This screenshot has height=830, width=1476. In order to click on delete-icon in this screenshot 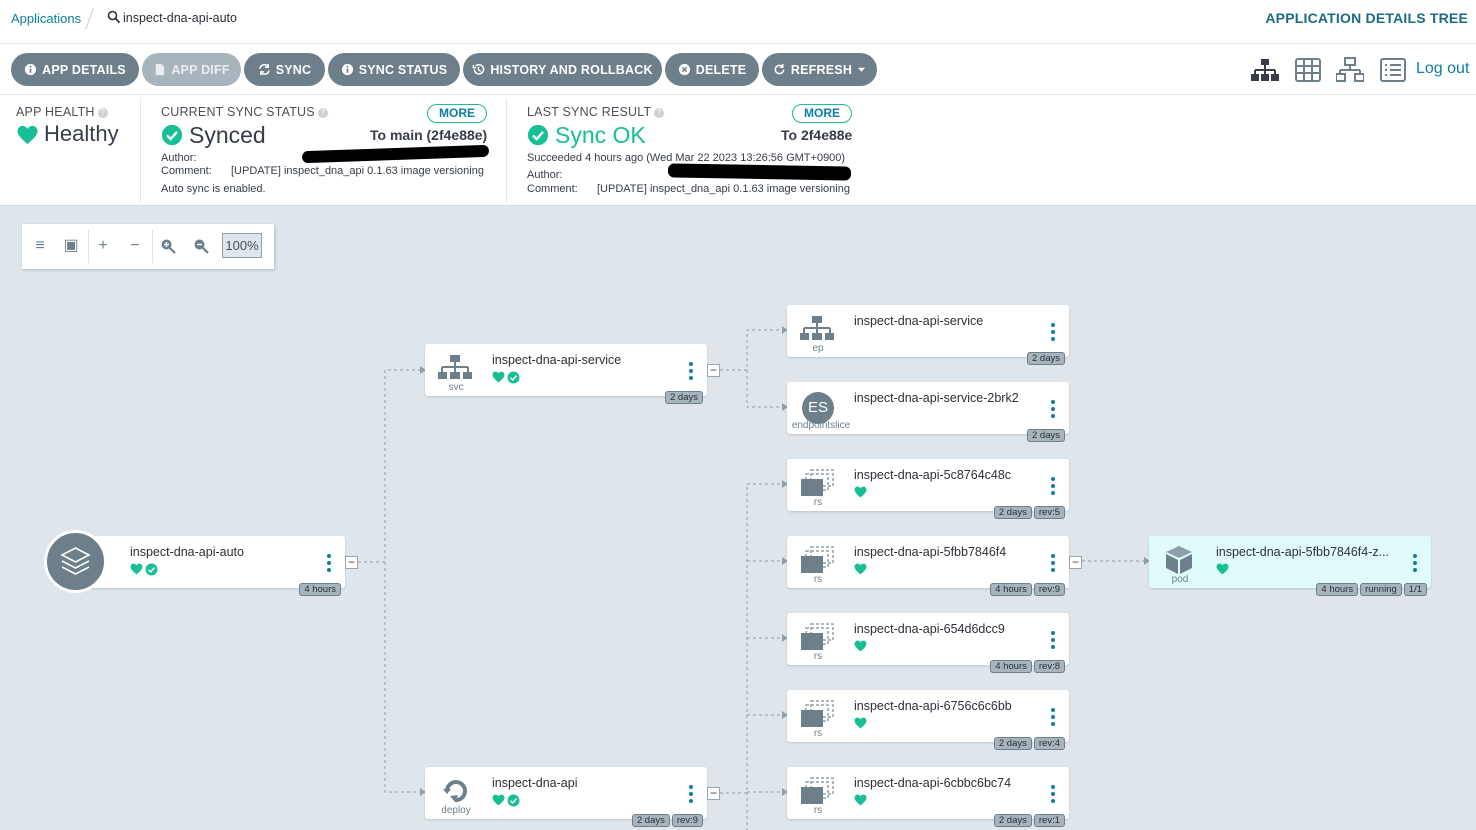, I will do `click(684, 69)`.